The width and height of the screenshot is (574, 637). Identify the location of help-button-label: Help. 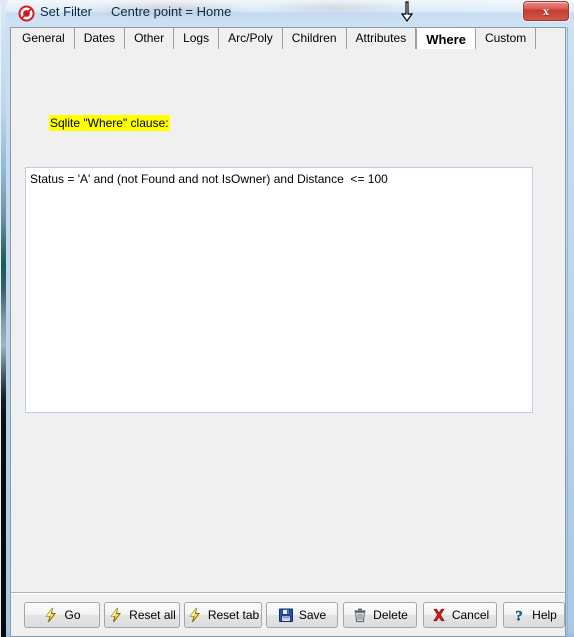
(544, 615).